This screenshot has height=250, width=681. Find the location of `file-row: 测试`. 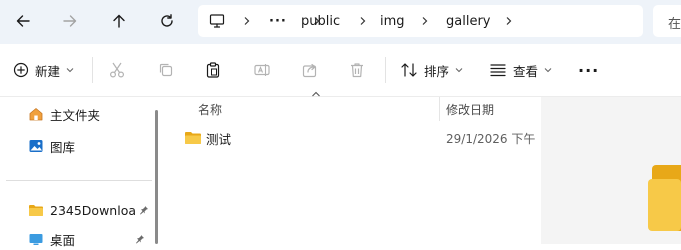

file-row: 测试 is located at coordinates (207, 138).